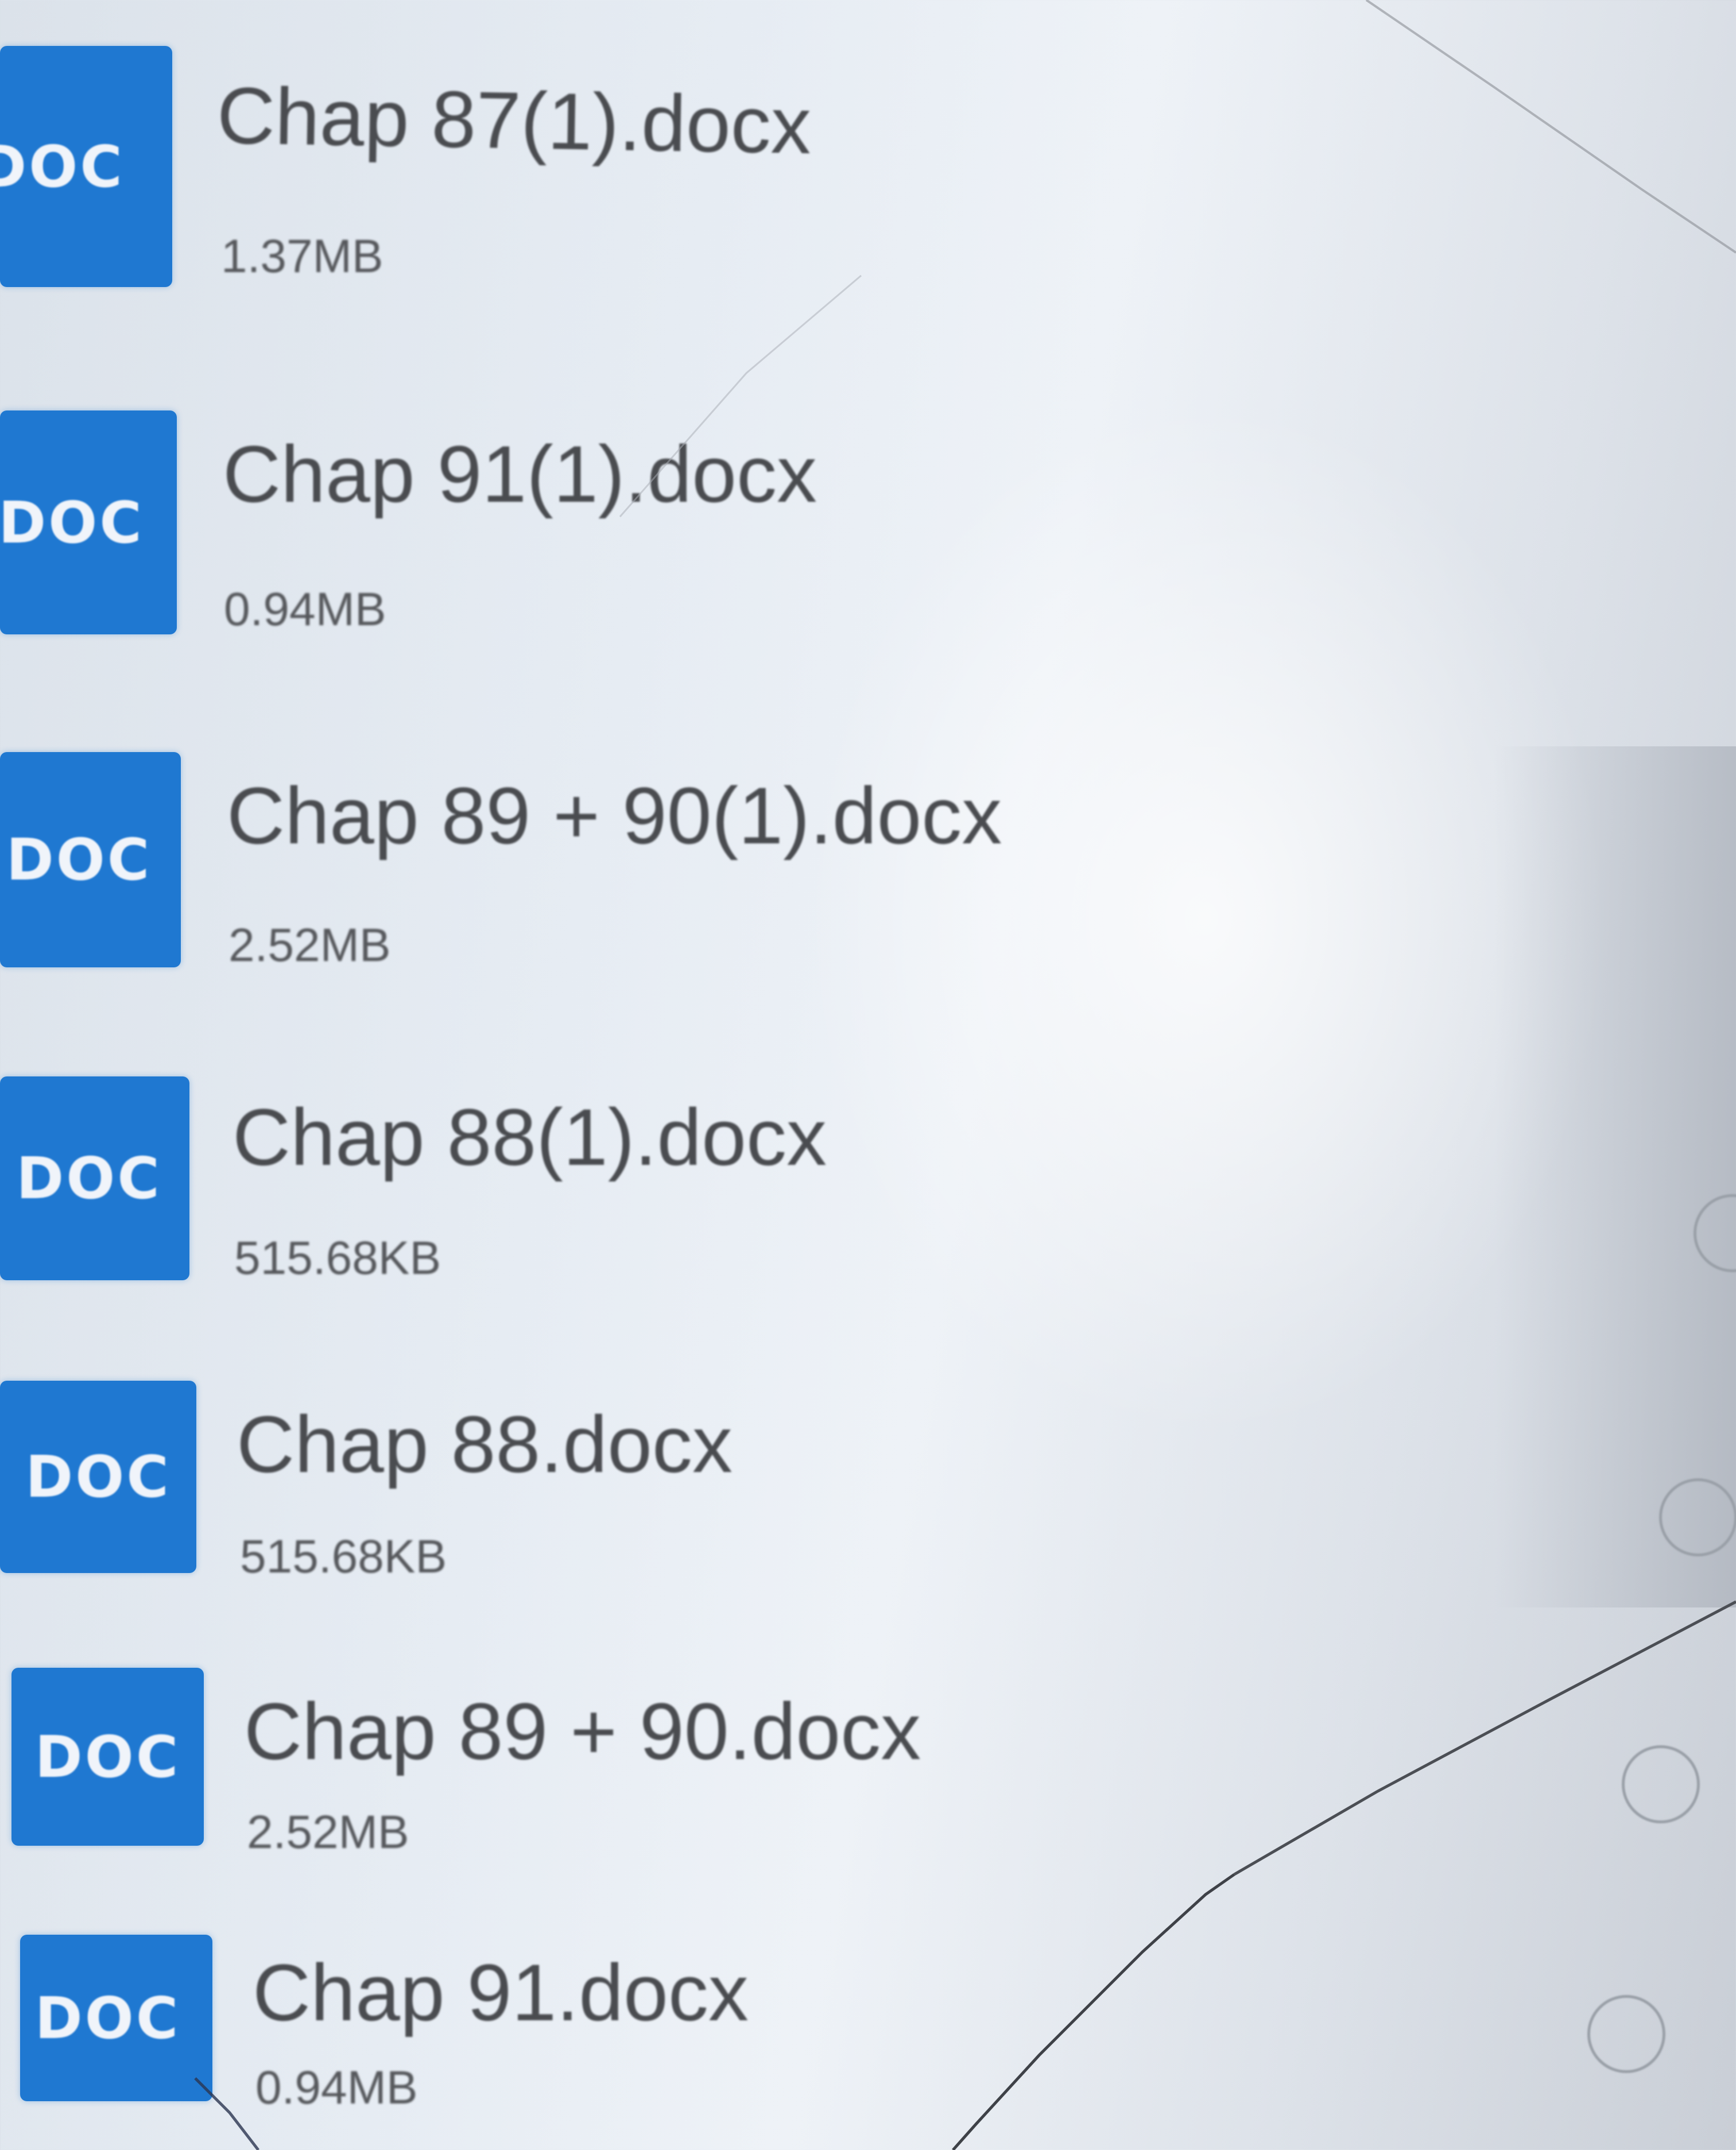 This screenshot has width=1736, height=2150. I want to click on file-name: Chap 89 + 90.docx, so click(582, 1731).